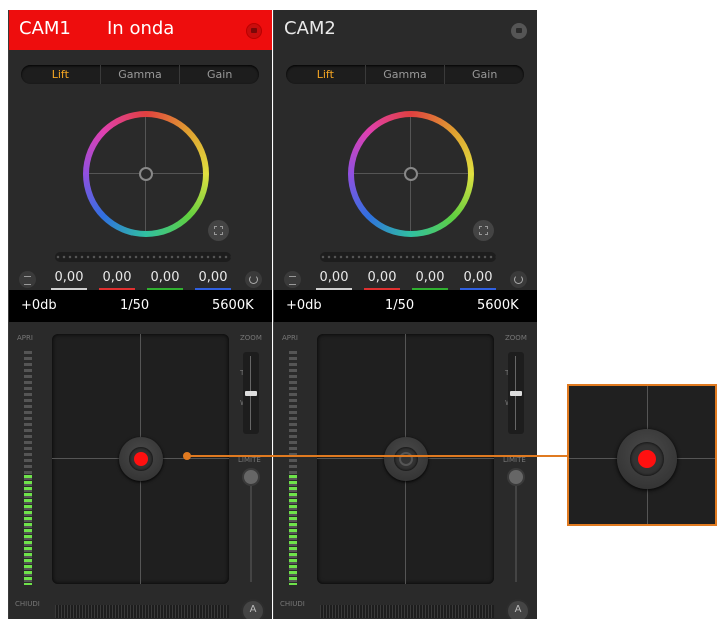  What do you see at coordinates (45, 28) in the screenshot?
I see `camera-name: CAM1` at bounding box center [45, 28].